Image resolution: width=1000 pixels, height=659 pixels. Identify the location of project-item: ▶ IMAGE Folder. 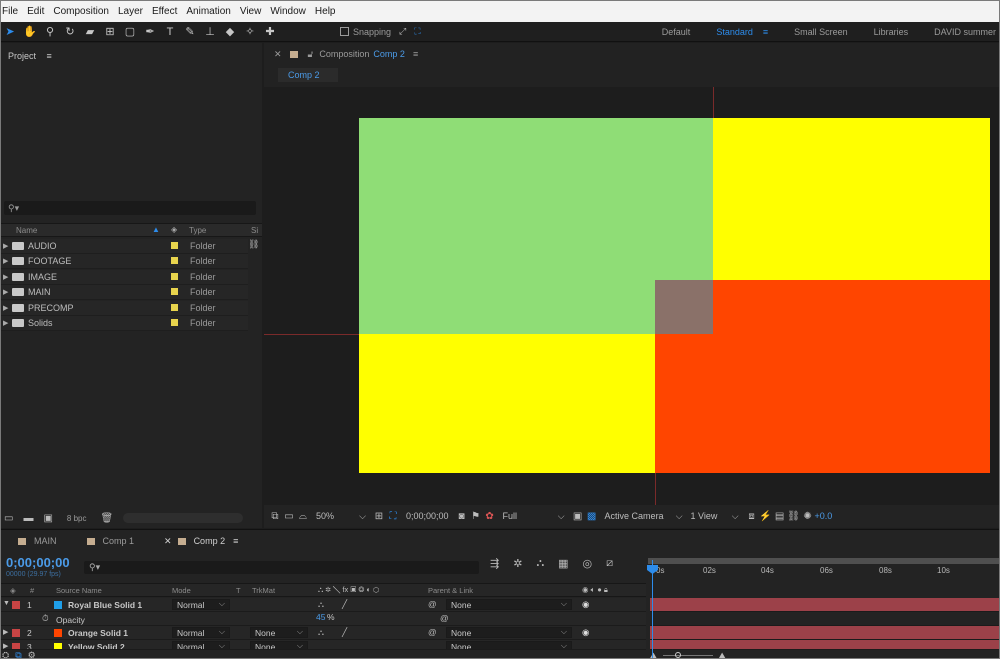
(124, 277).